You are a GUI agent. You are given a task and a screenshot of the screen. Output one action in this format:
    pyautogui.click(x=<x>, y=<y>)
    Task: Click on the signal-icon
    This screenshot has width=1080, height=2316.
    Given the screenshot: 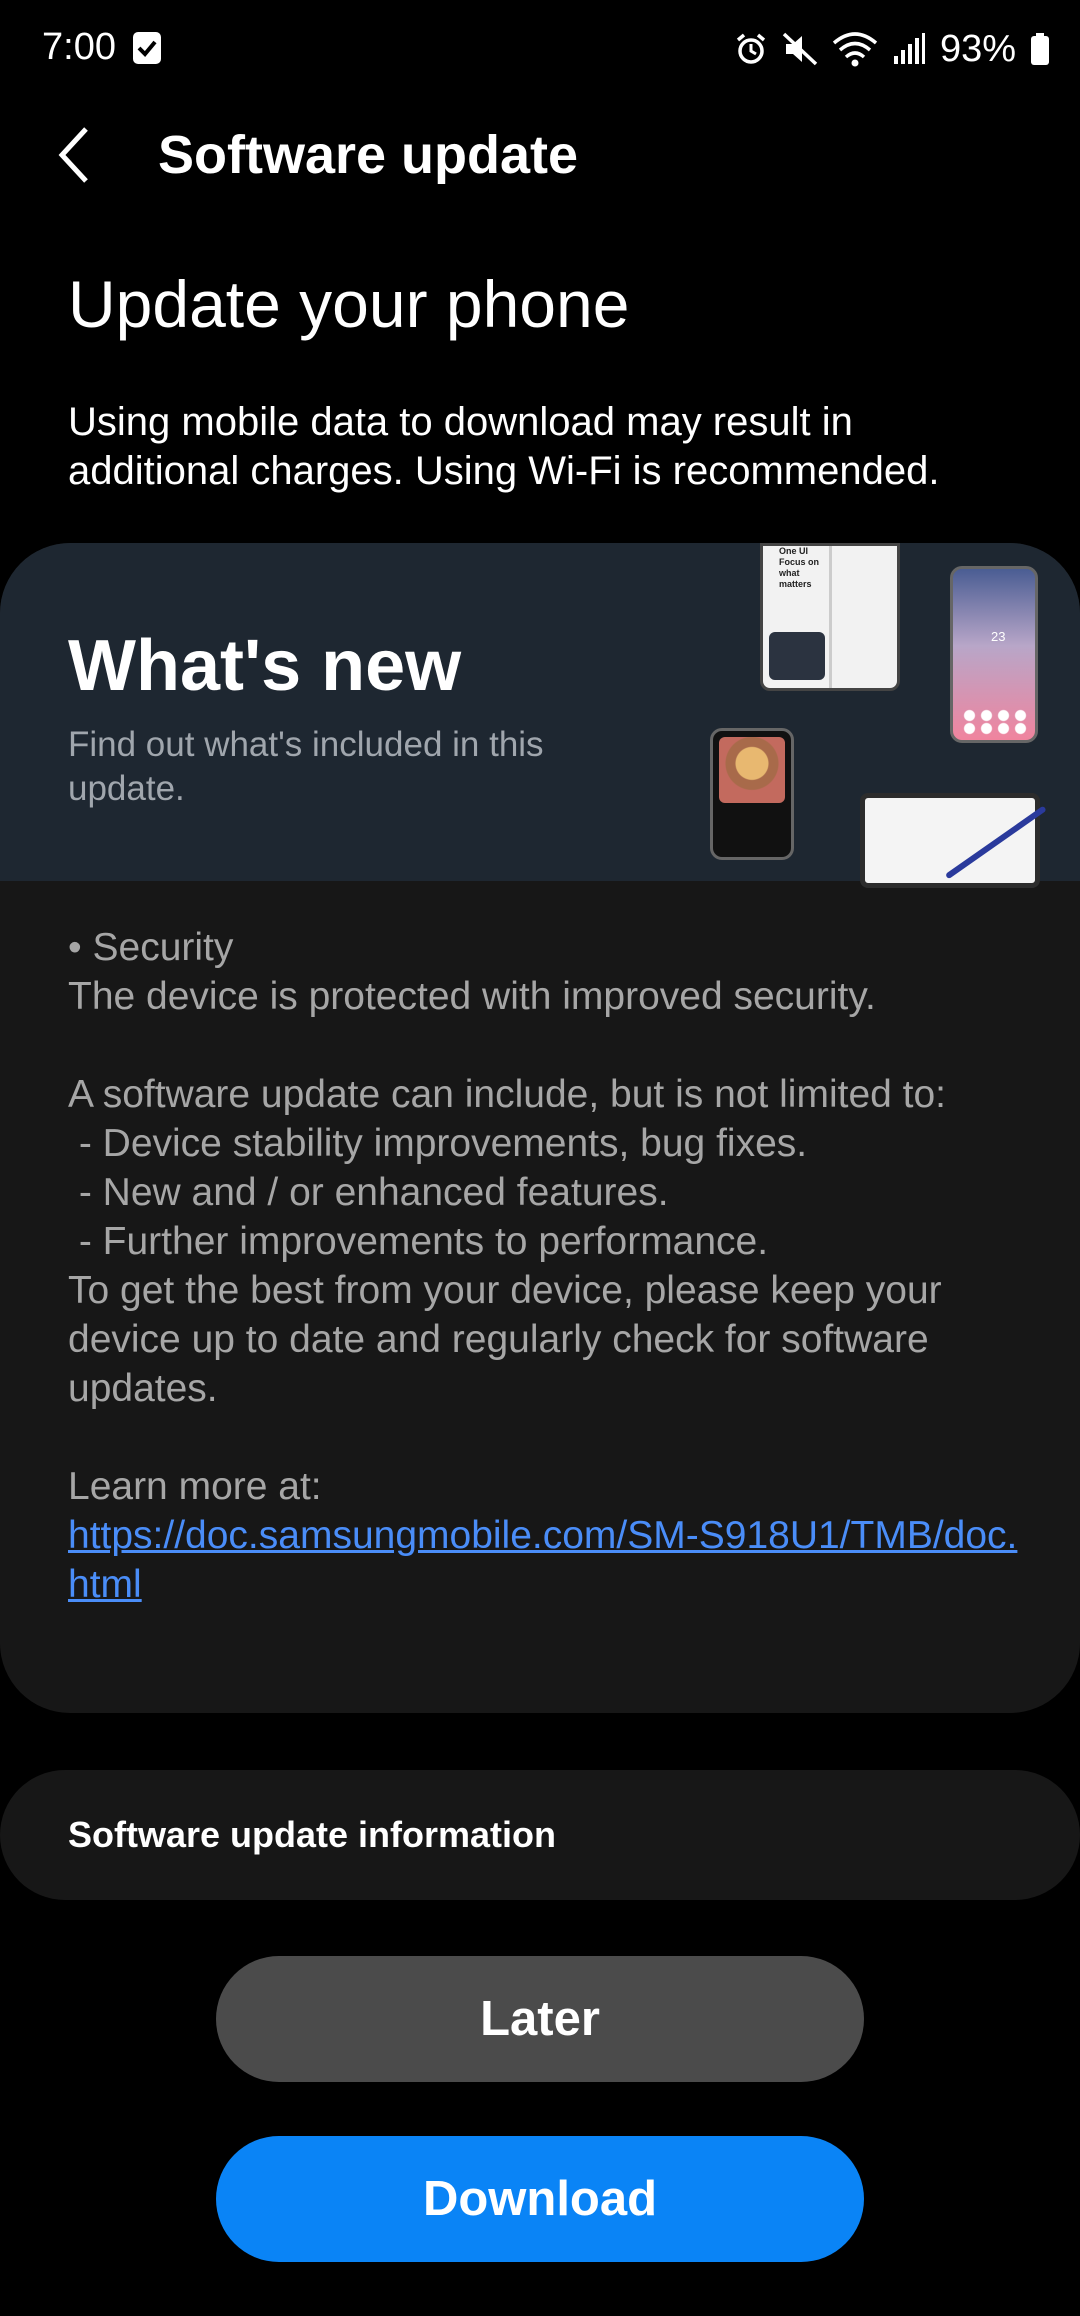 What is the action you would take?
    pyautogui.click(x=909, y=49)
    